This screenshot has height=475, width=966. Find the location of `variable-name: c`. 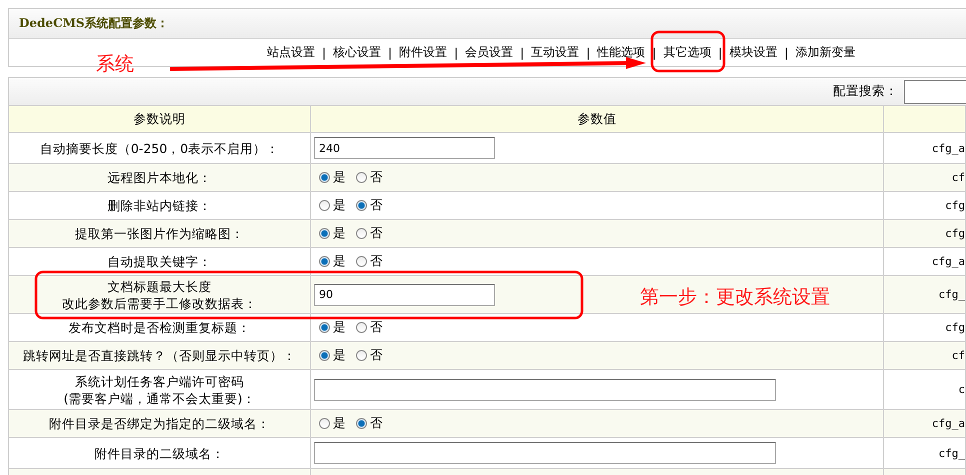

variable-name: c is located at coordinates (961, 389).